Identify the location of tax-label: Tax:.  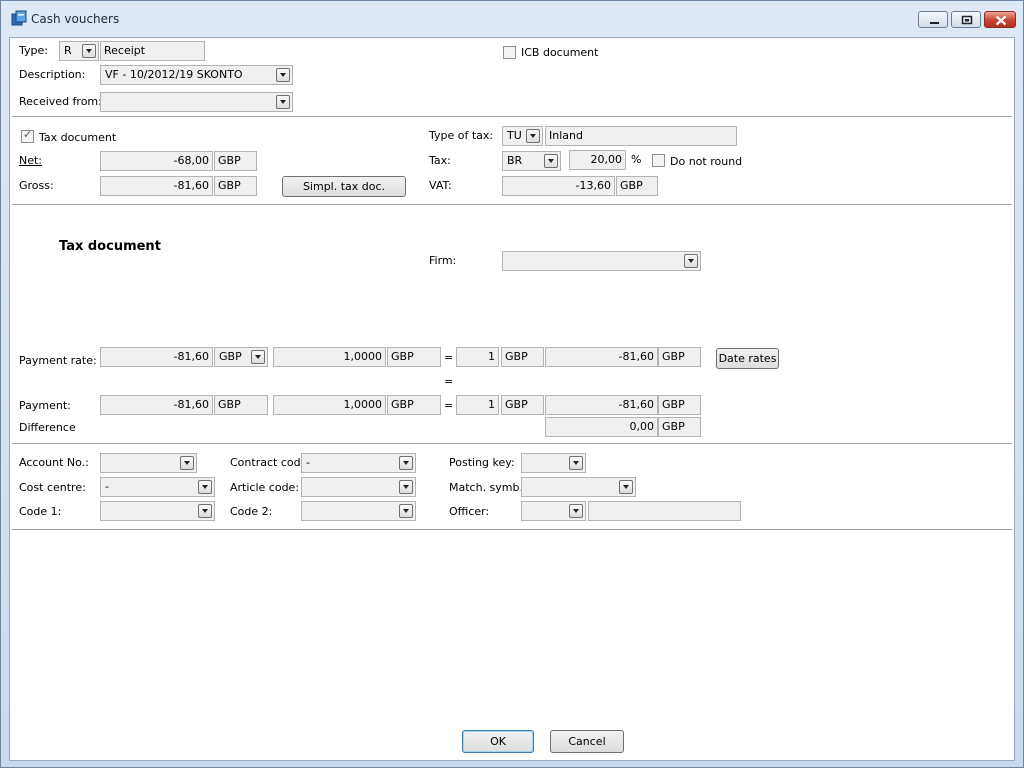
(440, 160).